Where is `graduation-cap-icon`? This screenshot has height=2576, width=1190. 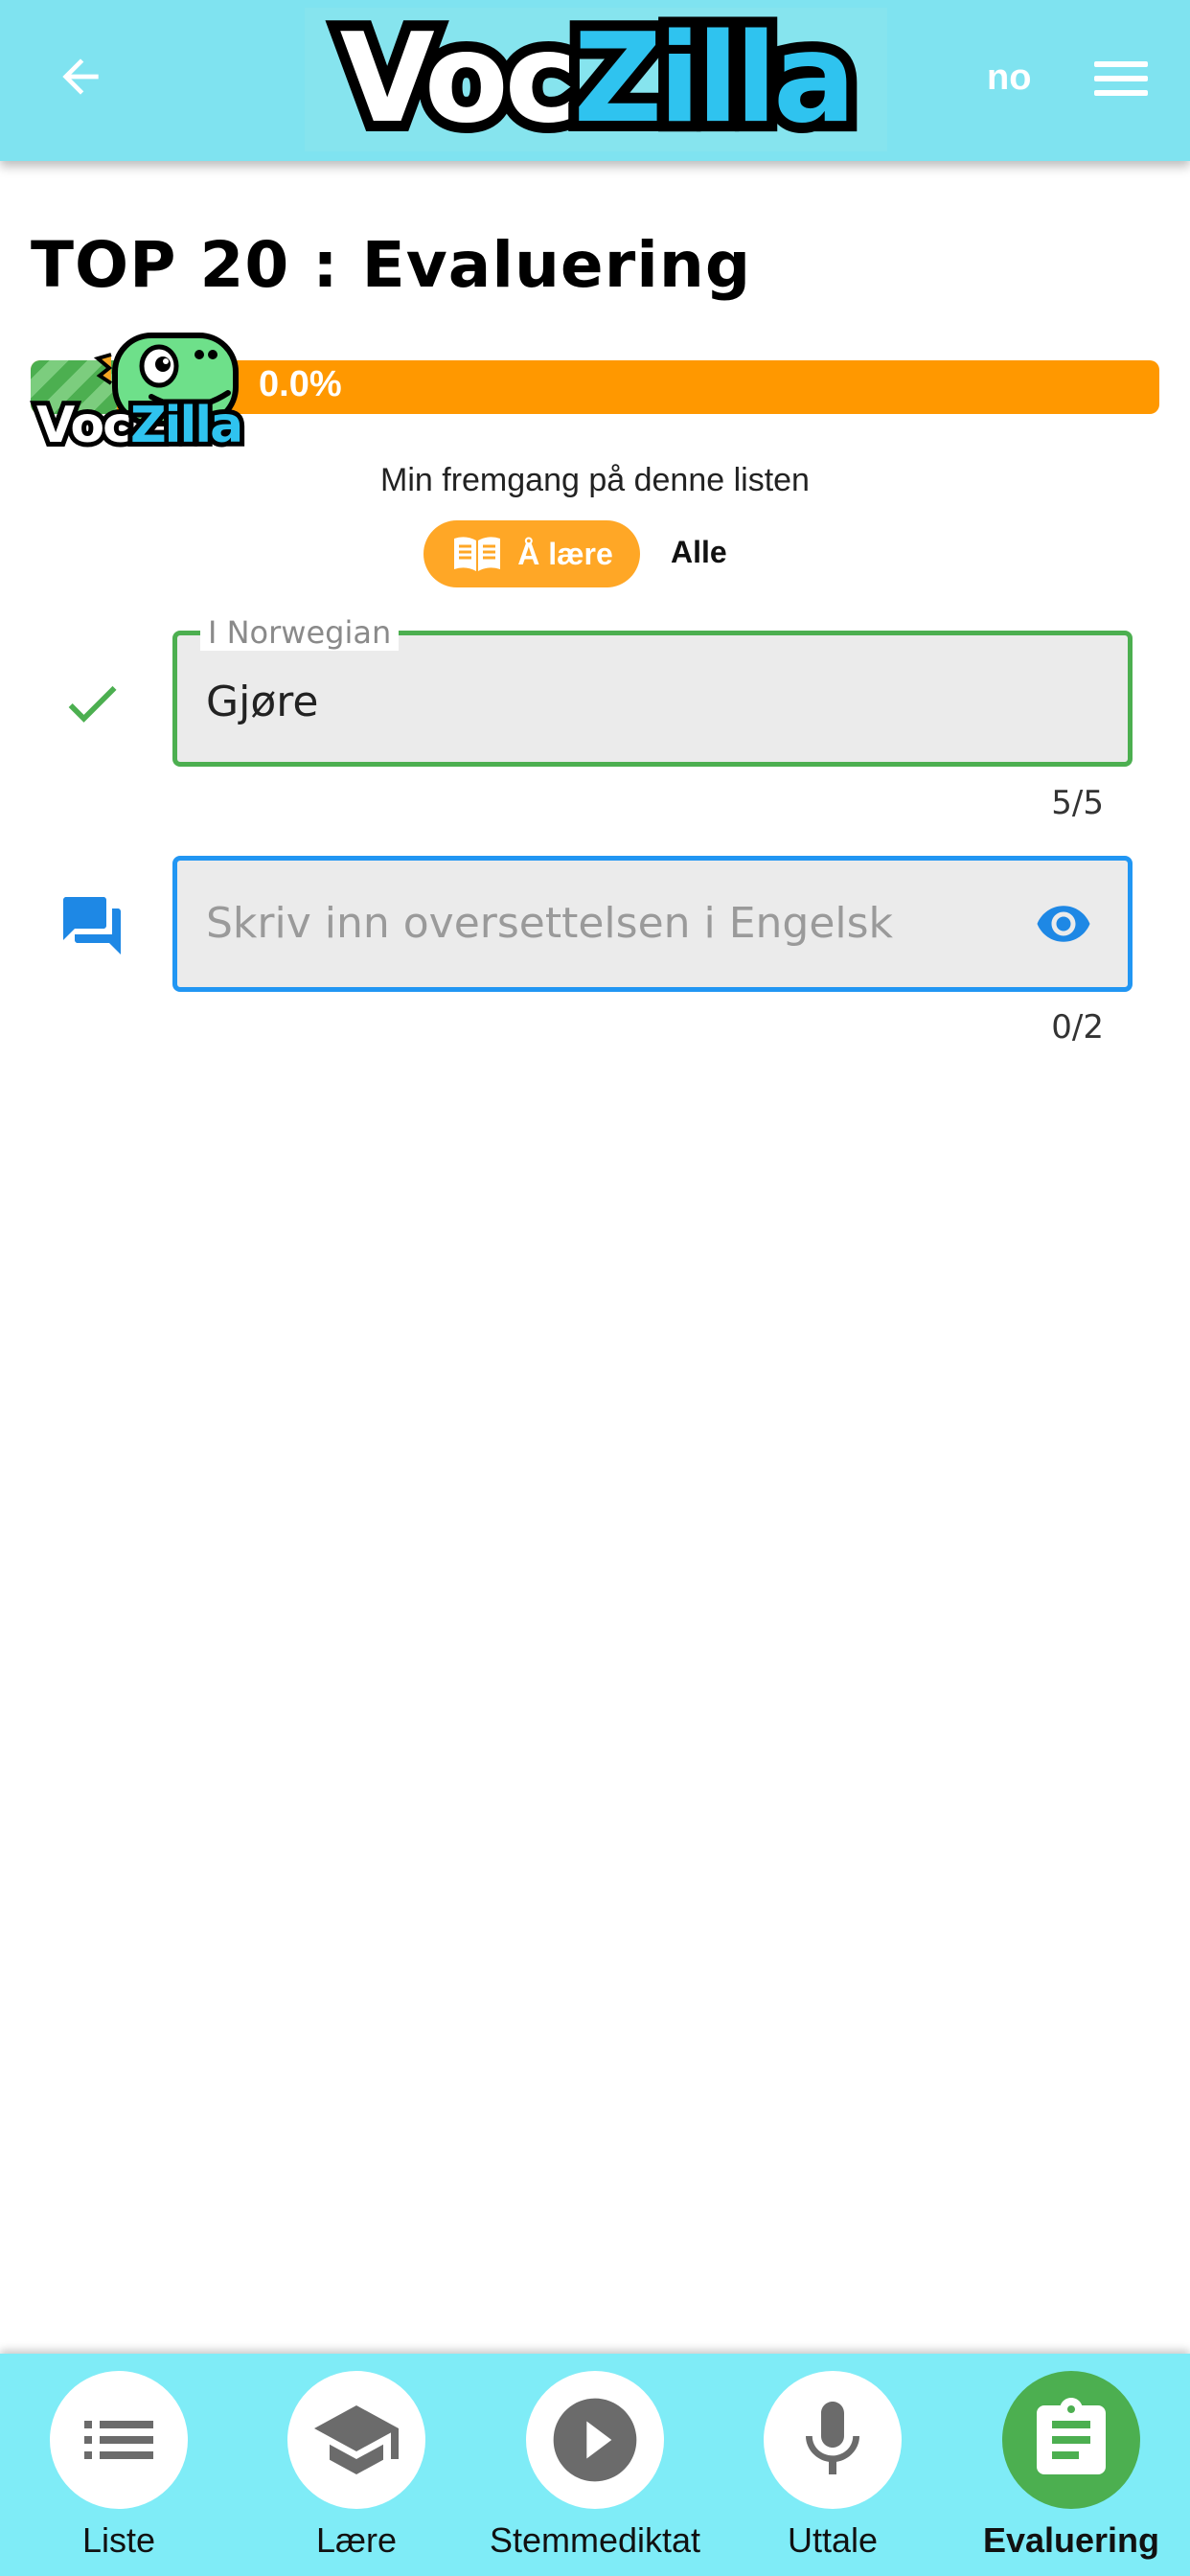 graduation-cap-icon is located at coordinates (357, 2439).